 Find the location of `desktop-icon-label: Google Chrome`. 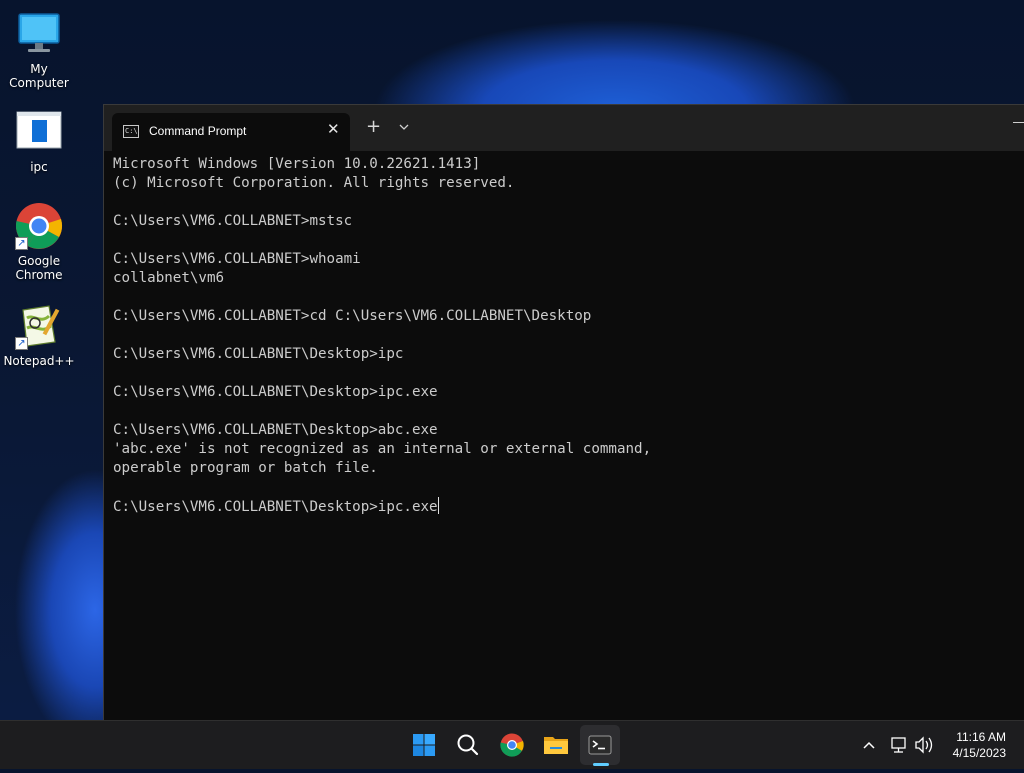

desktop-icon-label: Google Chrome is located at coordinates (39, 268).